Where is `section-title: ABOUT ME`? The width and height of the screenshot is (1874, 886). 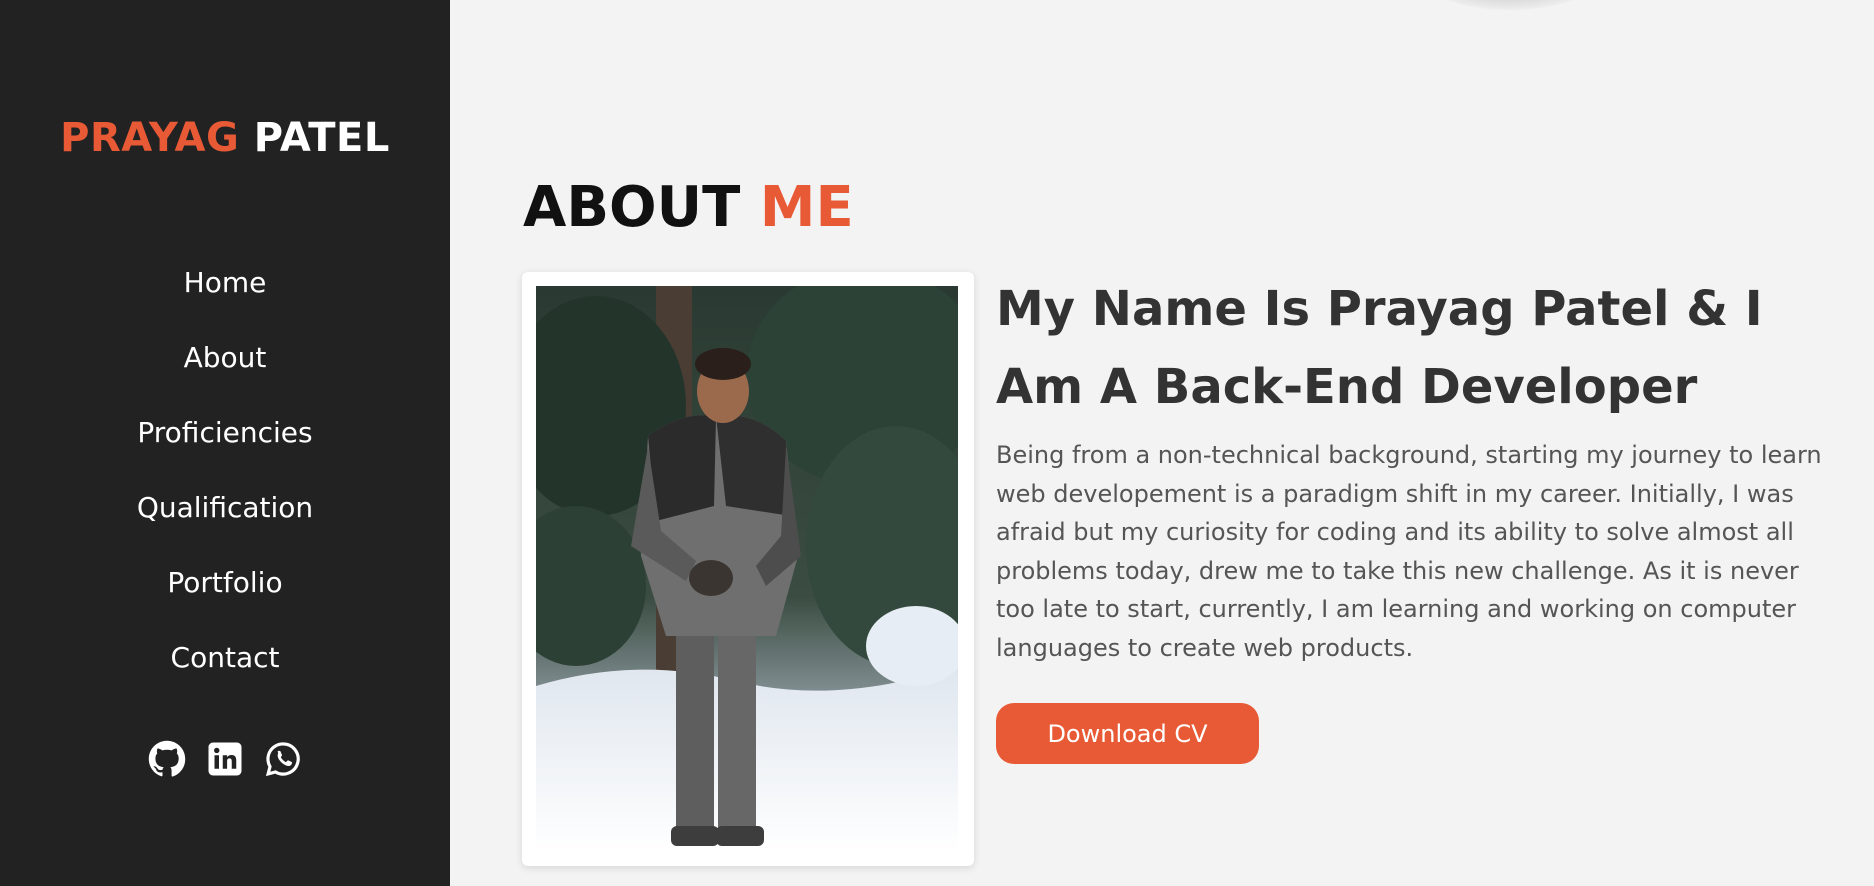
section-title: ABOUT ME is located at coordinates (688, 207).